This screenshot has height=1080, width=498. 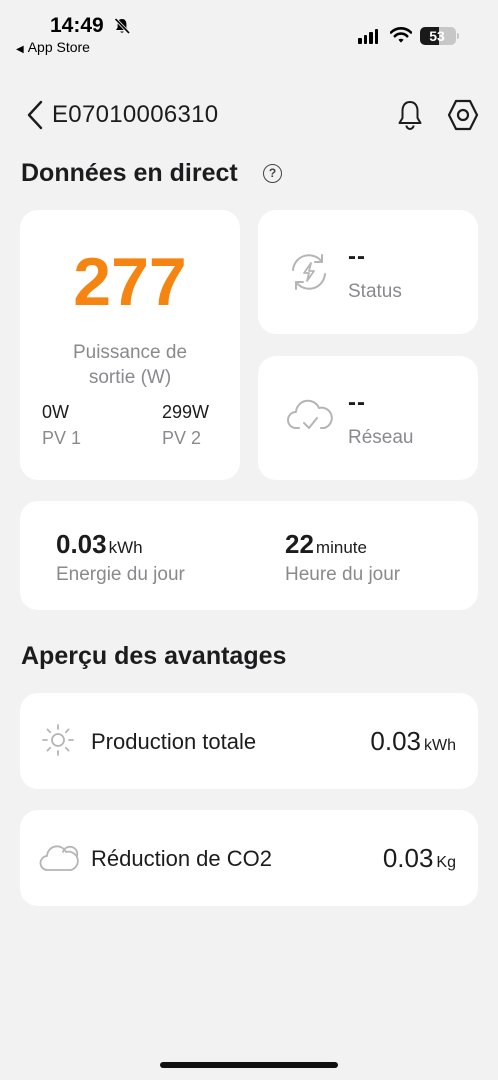 I want to click on status-value: --, so click(x=357, y=256).